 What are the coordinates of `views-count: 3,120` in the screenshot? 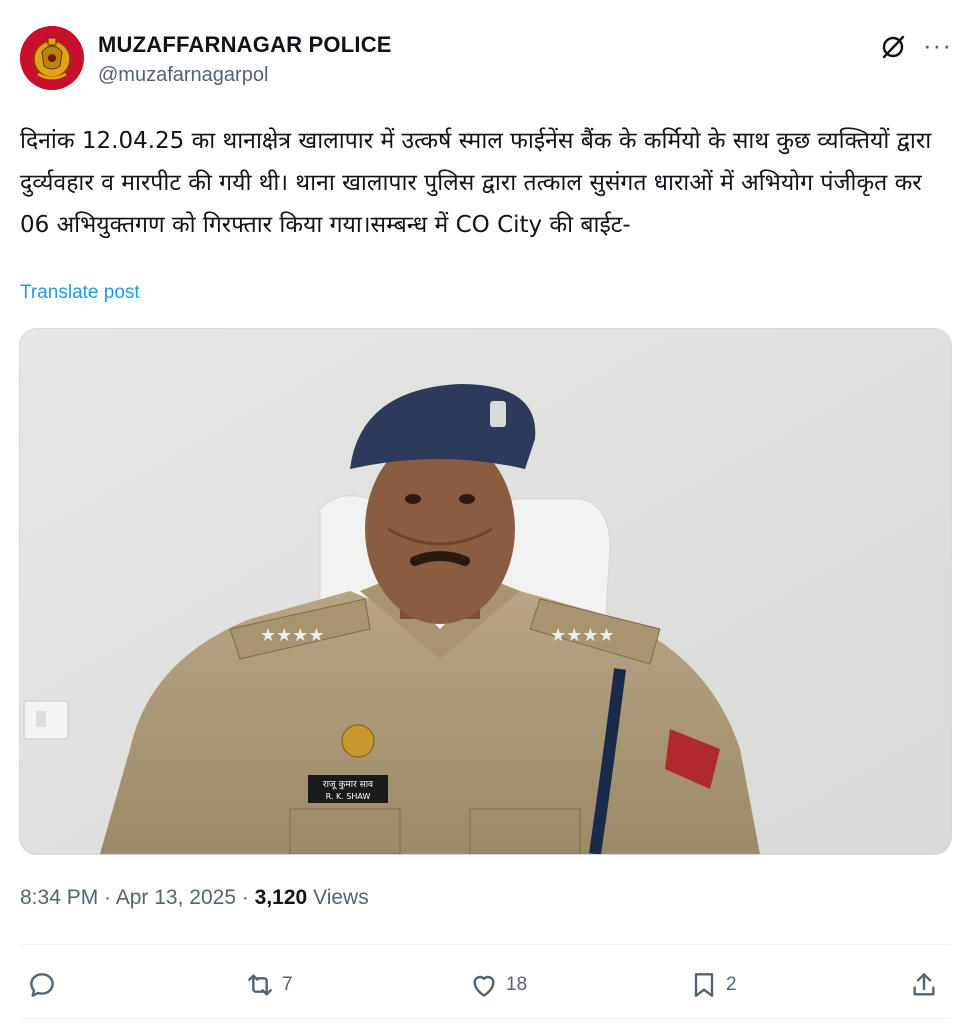 It's located at (281, 897).